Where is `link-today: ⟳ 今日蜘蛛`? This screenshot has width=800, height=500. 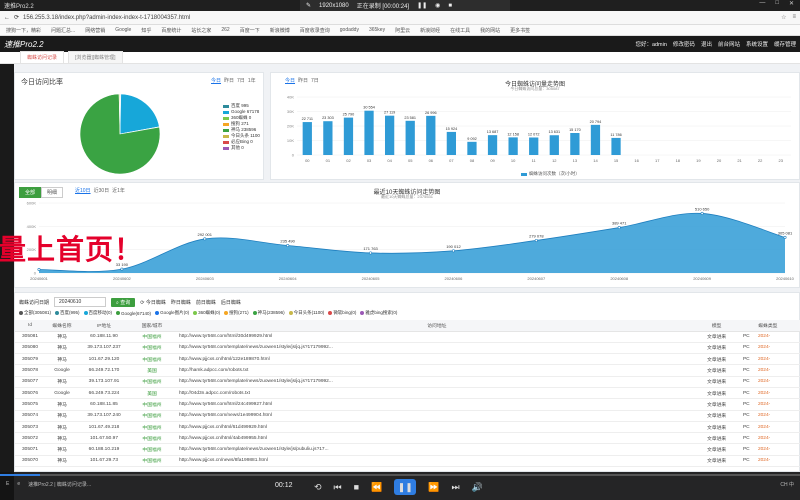 link-today: ⟳ 今日蜘蛛 is located at coordinates (153, 302).